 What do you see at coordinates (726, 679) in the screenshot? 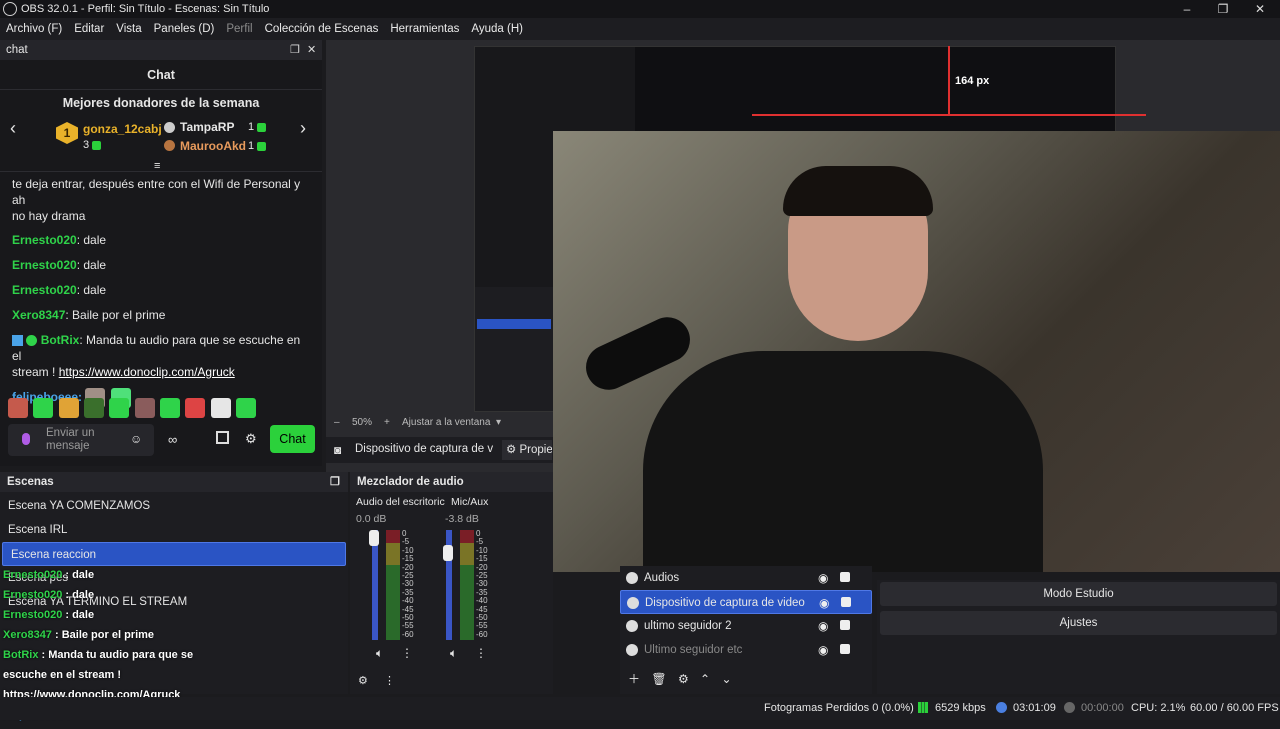
I see `move-down-icon: ⌄` at bounding box center [726, 679].